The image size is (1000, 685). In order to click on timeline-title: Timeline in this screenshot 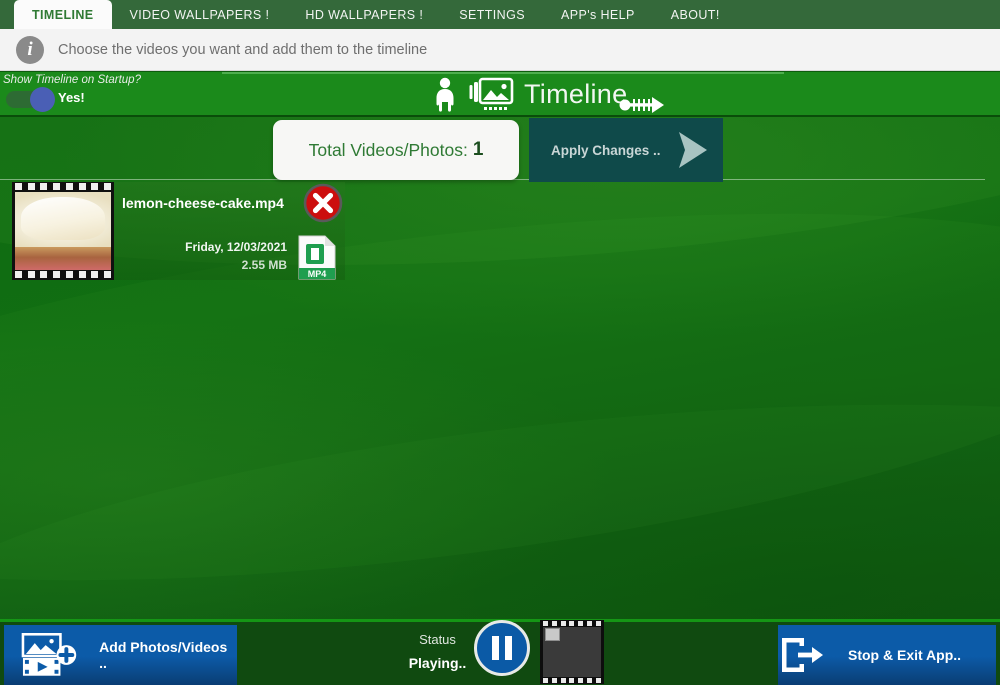, I will do `click(576, 94)`.